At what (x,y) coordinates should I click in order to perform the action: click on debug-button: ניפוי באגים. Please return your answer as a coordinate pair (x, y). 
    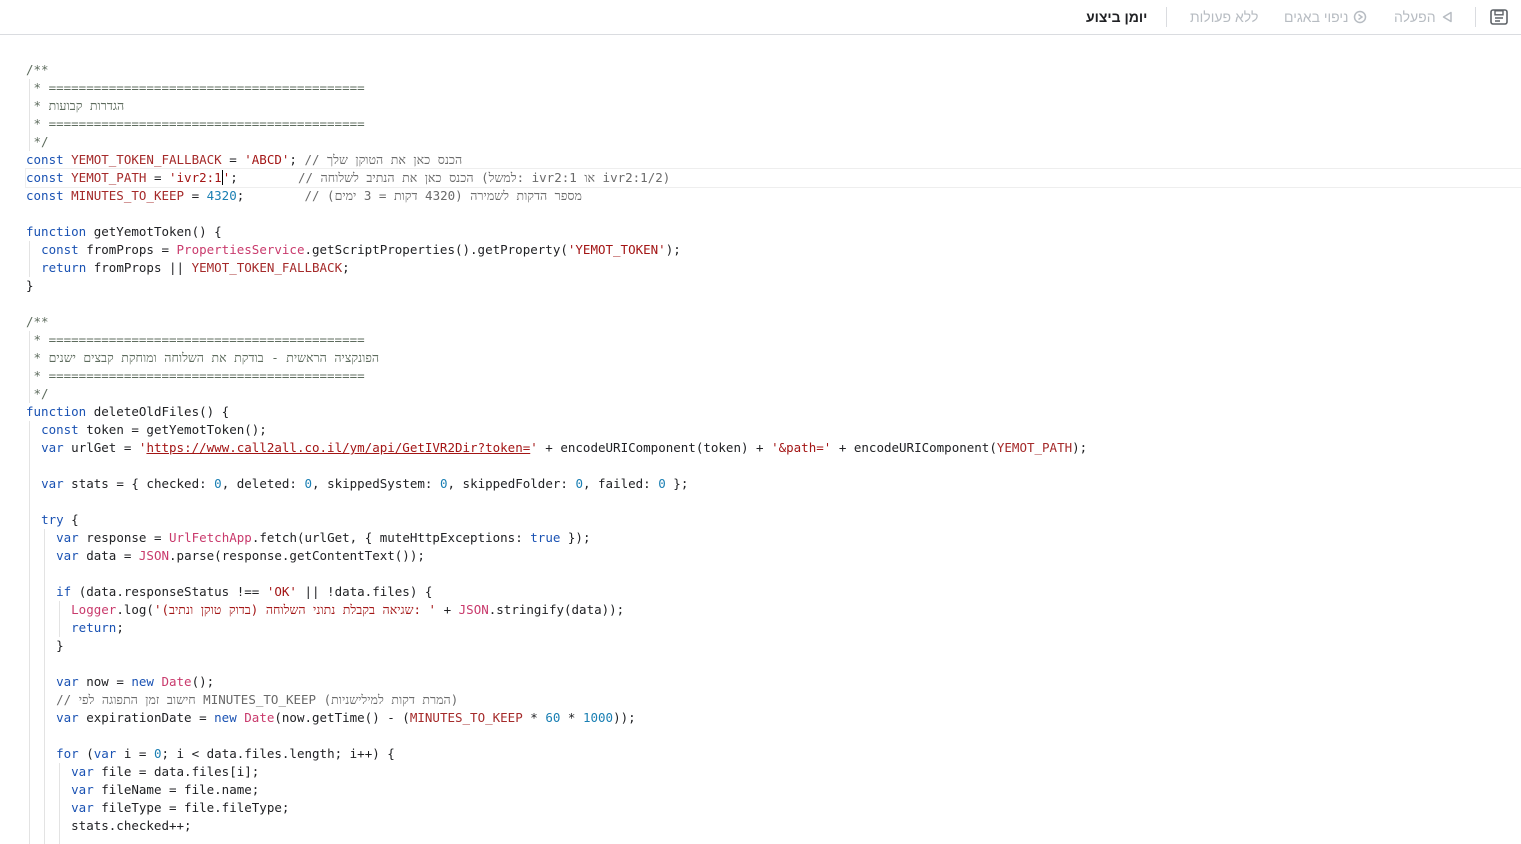
    Looking at the image, I should click on (1325, 17).